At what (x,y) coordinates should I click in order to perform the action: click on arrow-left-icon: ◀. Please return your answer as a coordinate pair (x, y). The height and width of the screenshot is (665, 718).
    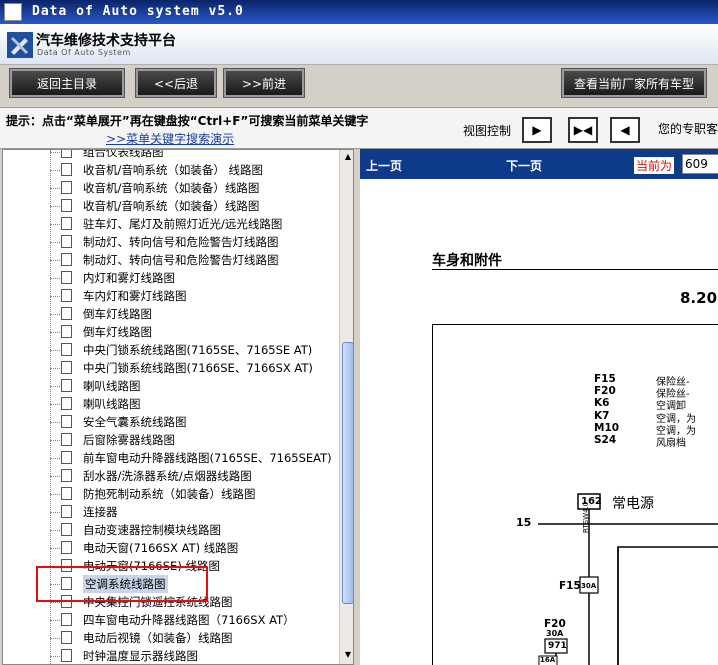
    Looking at the image, I should click on (625, 130).